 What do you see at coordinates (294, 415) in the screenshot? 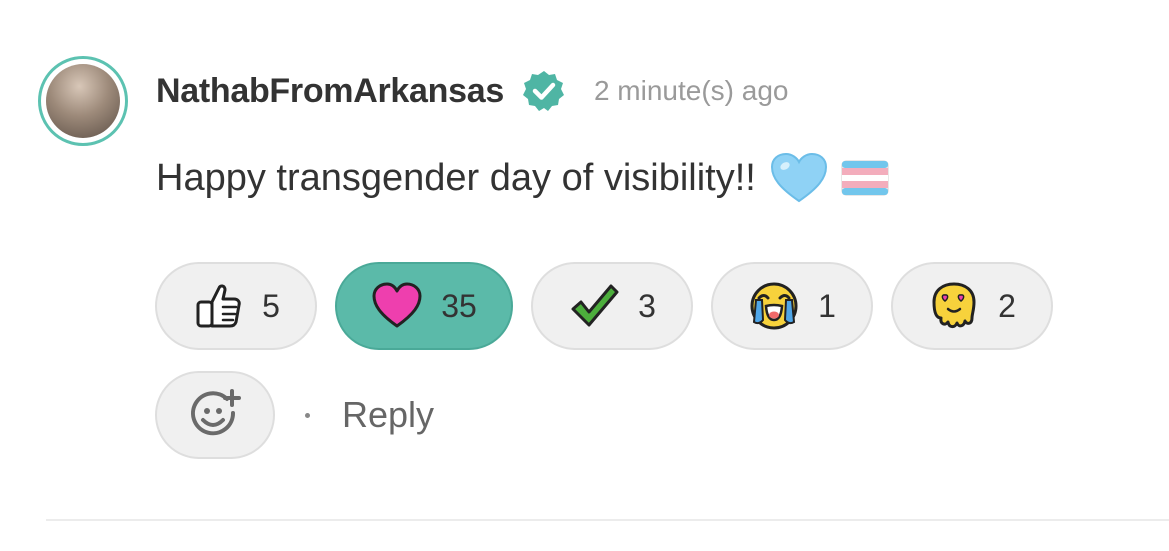
I see `comment-actions: Reply` at bounding box center [294, 415].